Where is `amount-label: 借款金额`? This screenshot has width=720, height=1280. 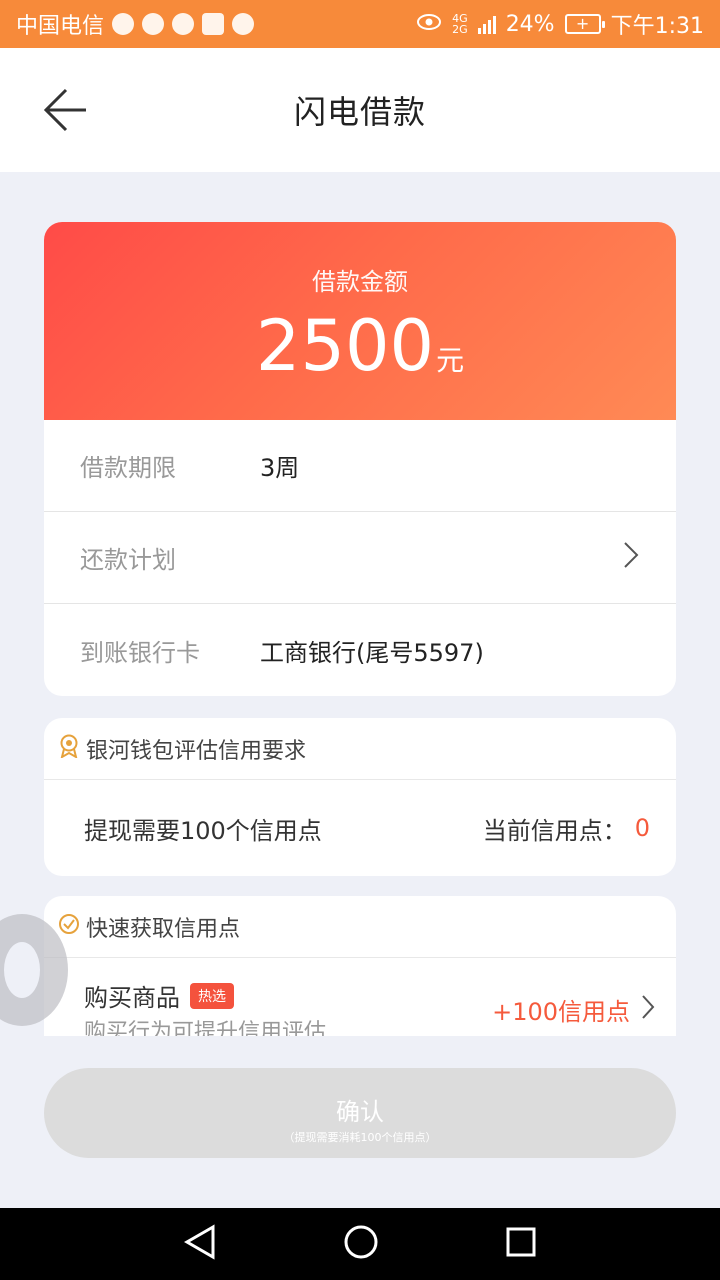 amount-label: 借款金额 is located at coordinates (360, 282).